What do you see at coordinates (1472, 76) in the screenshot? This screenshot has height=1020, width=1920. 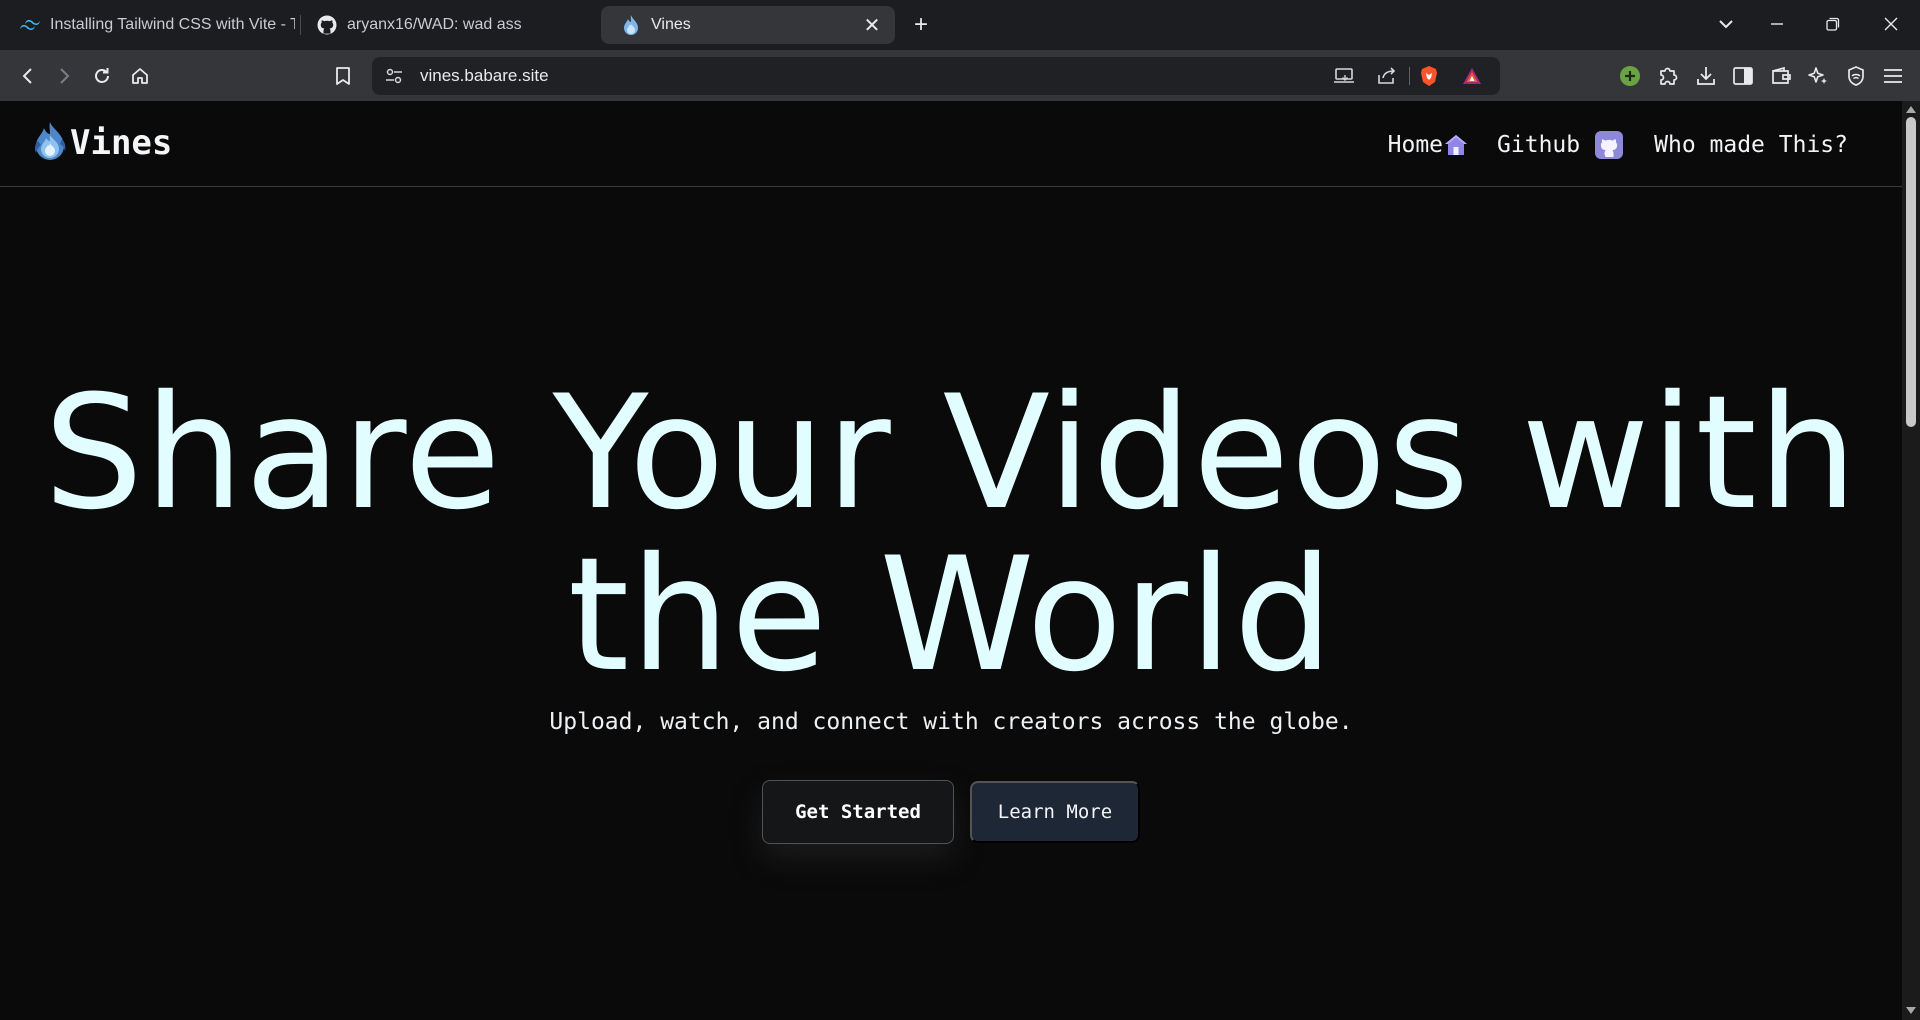 I see `brave-rewards-icon` at bounding box center [1472, 76].